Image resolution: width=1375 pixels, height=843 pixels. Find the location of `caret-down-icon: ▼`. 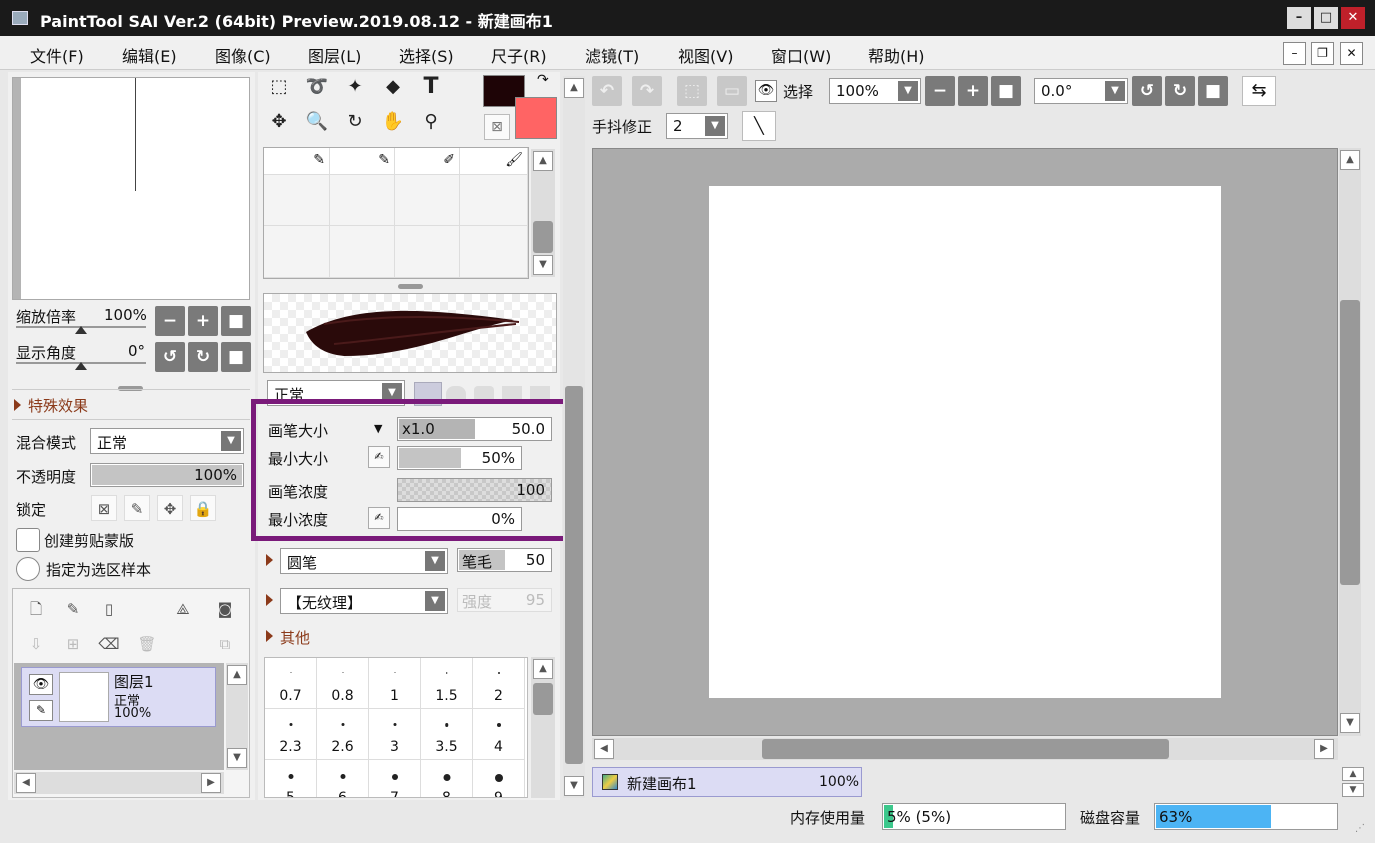

caret-down-icon: ▼ is located at coordinates (378, 428).